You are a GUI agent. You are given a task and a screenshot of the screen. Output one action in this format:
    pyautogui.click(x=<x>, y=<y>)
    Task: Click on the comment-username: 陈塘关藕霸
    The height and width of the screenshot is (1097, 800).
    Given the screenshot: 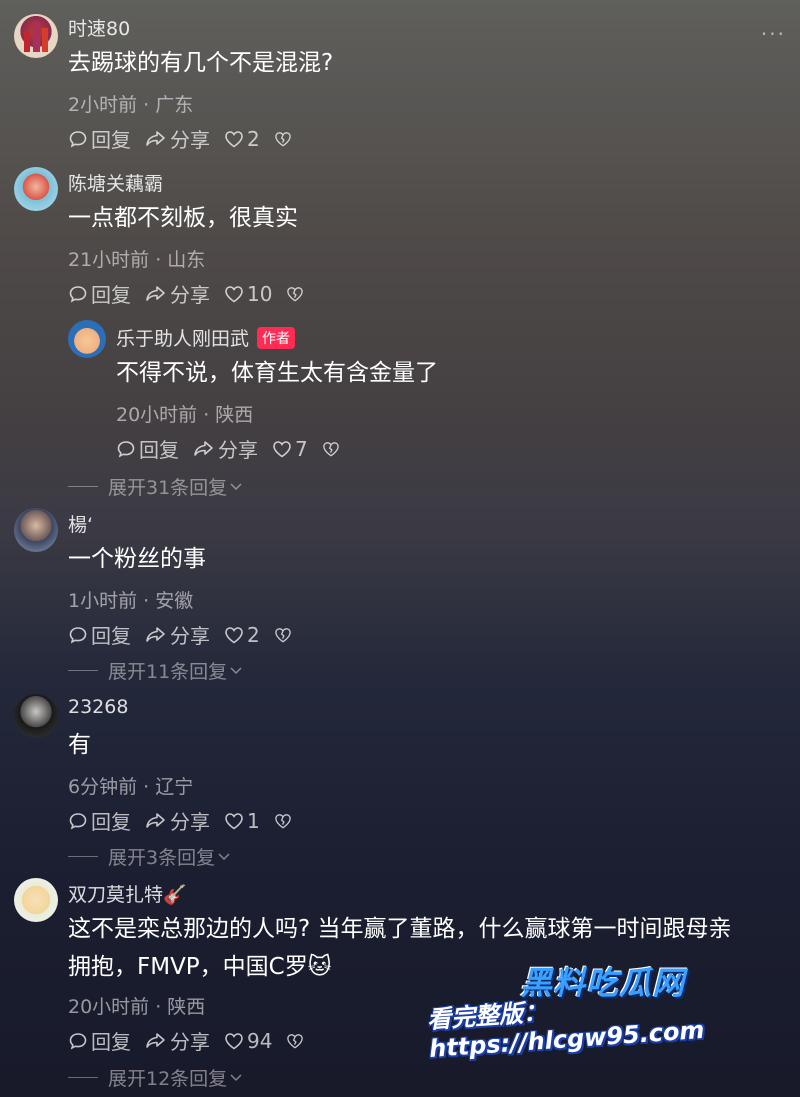 What is the action you would take?
    pyautogui.click(x=115, y=182)
    